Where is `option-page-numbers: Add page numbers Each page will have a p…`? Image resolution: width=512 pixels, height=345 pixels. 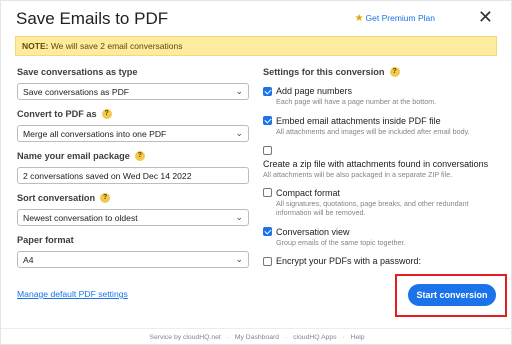 option-page-numbers: Add page numbers Each page will have a p… is located at coordinates (382, 96).